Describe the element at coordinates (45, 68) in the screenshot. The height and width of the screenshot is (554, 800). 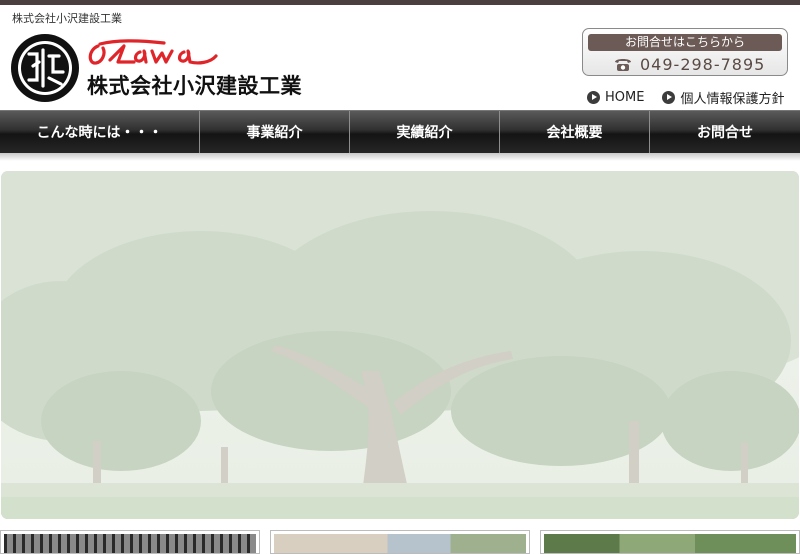
I see `crest-logo-icon` at that location.